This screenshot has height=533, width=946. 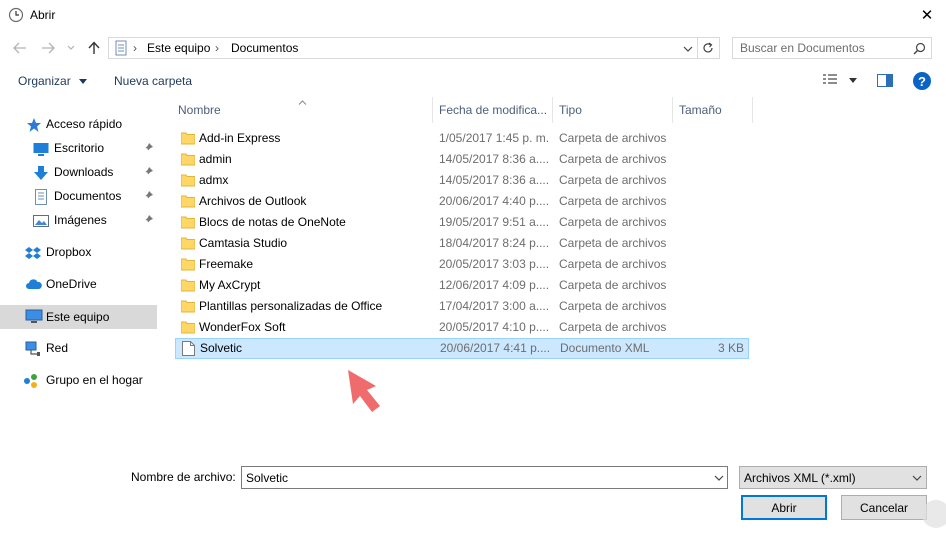 I want to click on sidebar-item-label: Downloads, so click(x=84, y=172).